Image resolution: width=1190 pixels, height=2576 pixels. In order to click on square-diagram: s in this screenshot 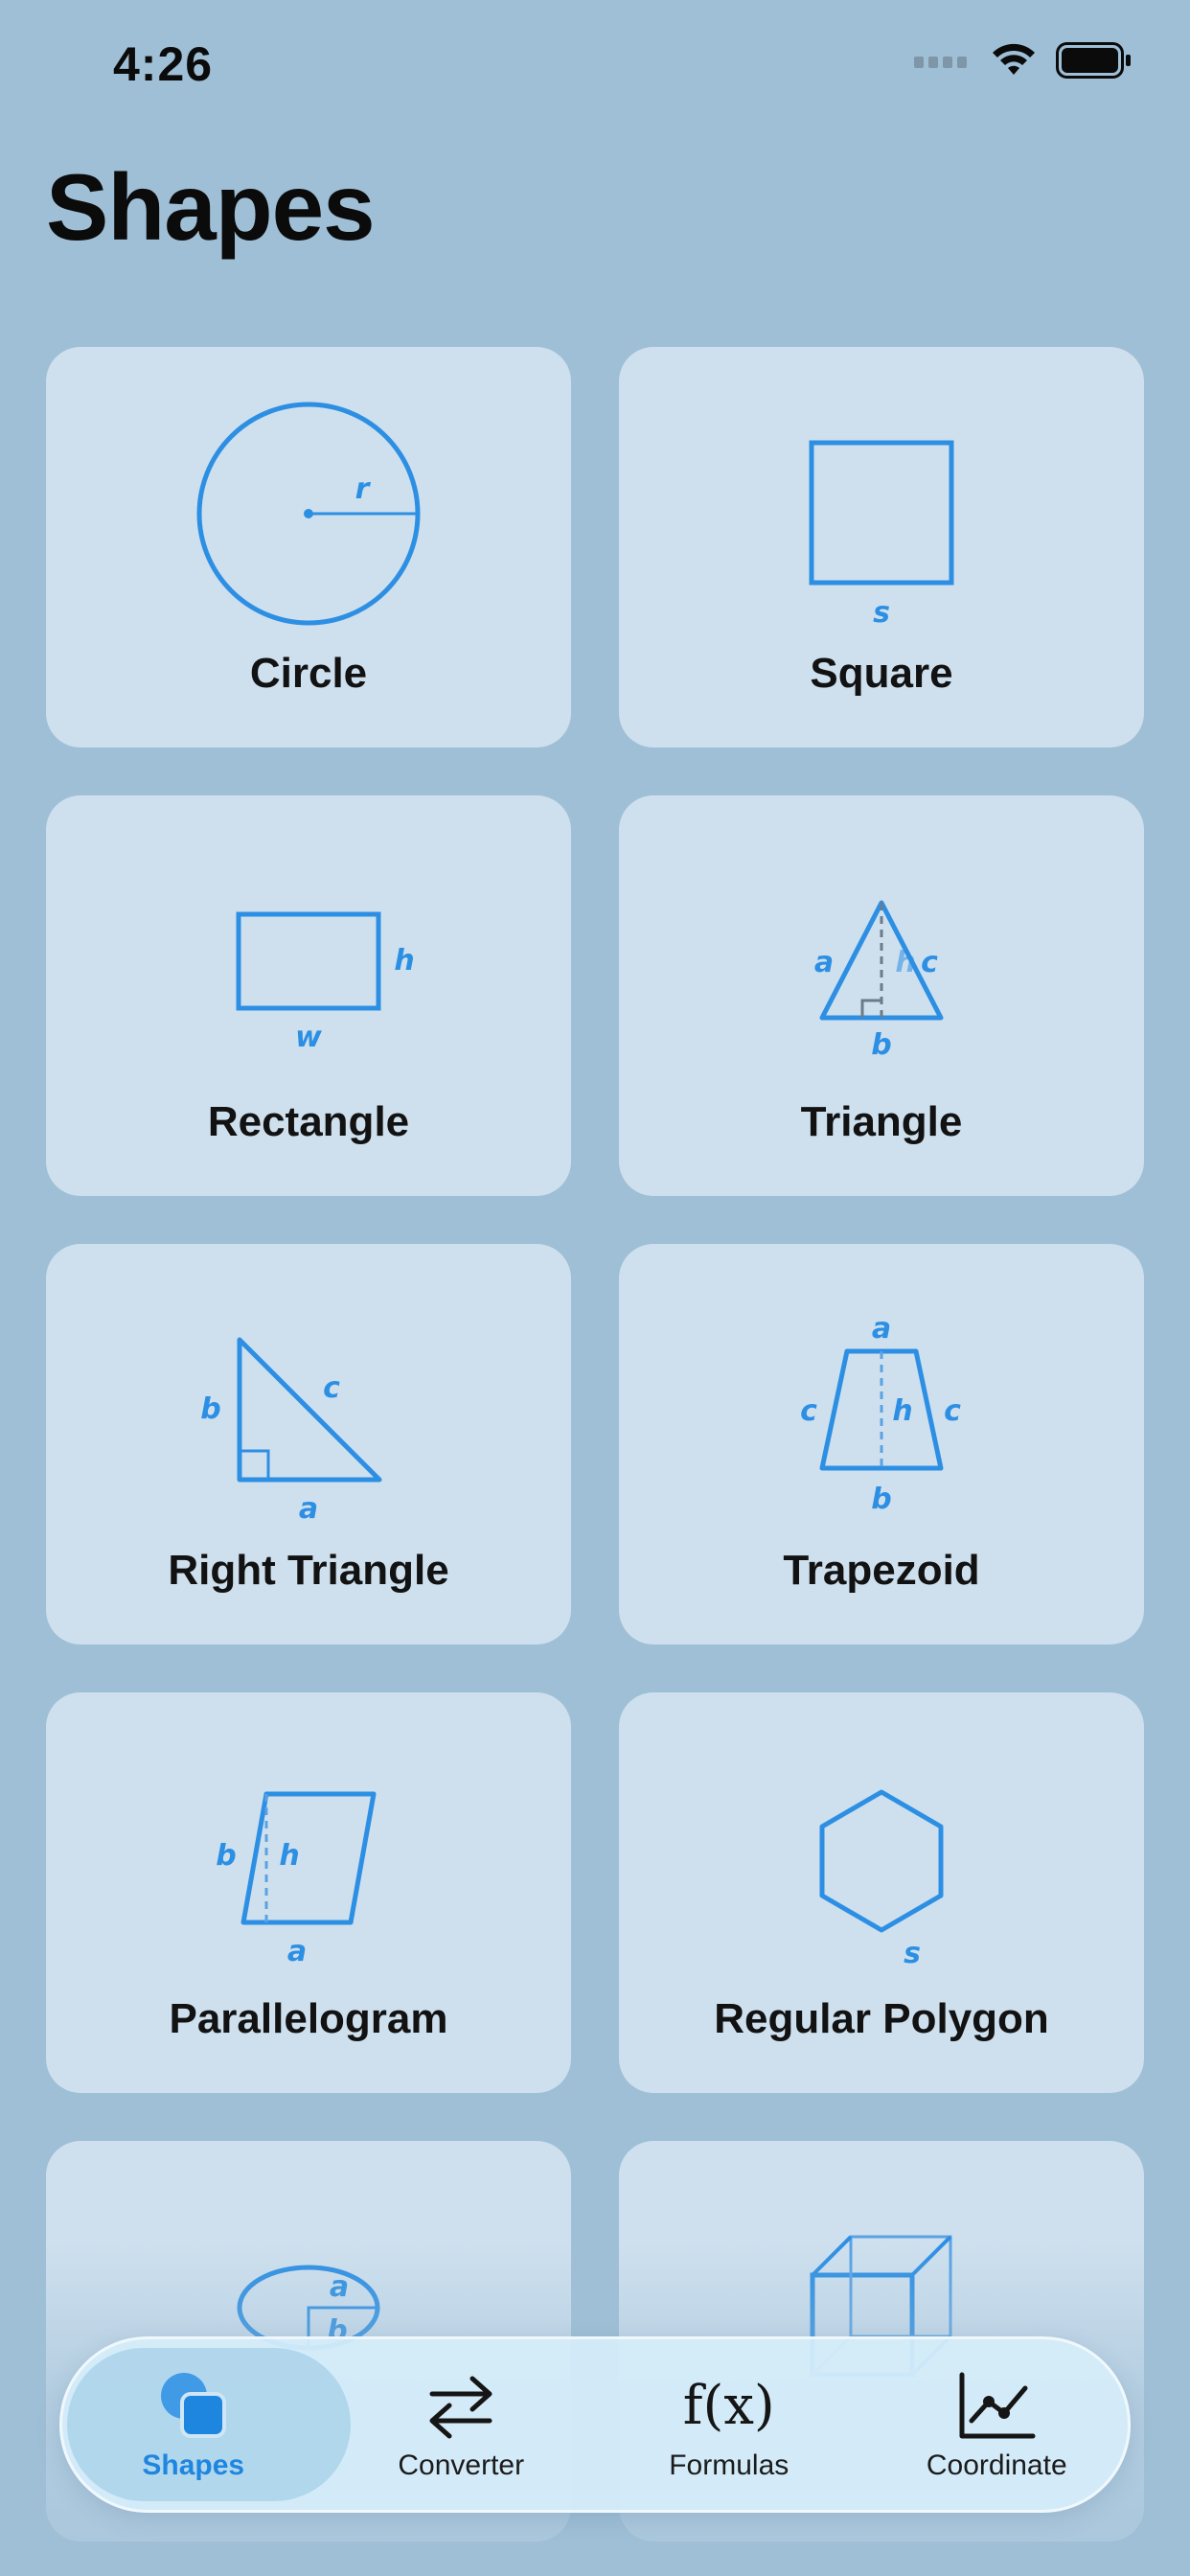, I will do `click(882, 535)`.